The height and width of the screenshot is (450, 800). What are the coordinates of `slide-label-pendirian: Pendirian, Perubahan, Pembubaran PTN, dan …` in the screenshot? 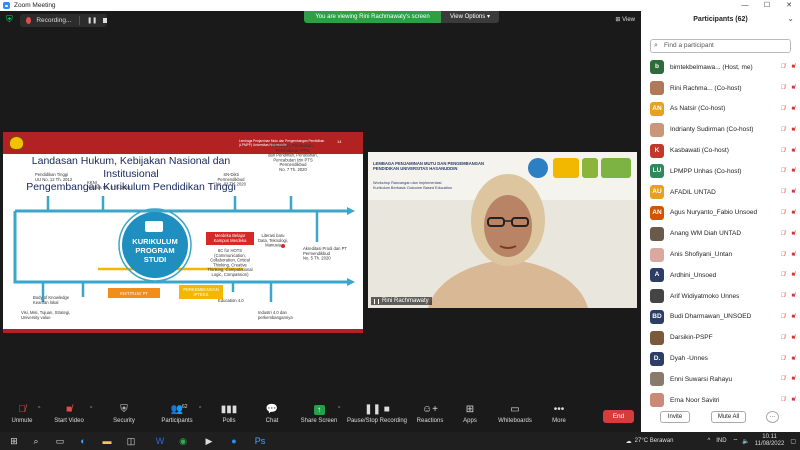 It's located at (293, 157).